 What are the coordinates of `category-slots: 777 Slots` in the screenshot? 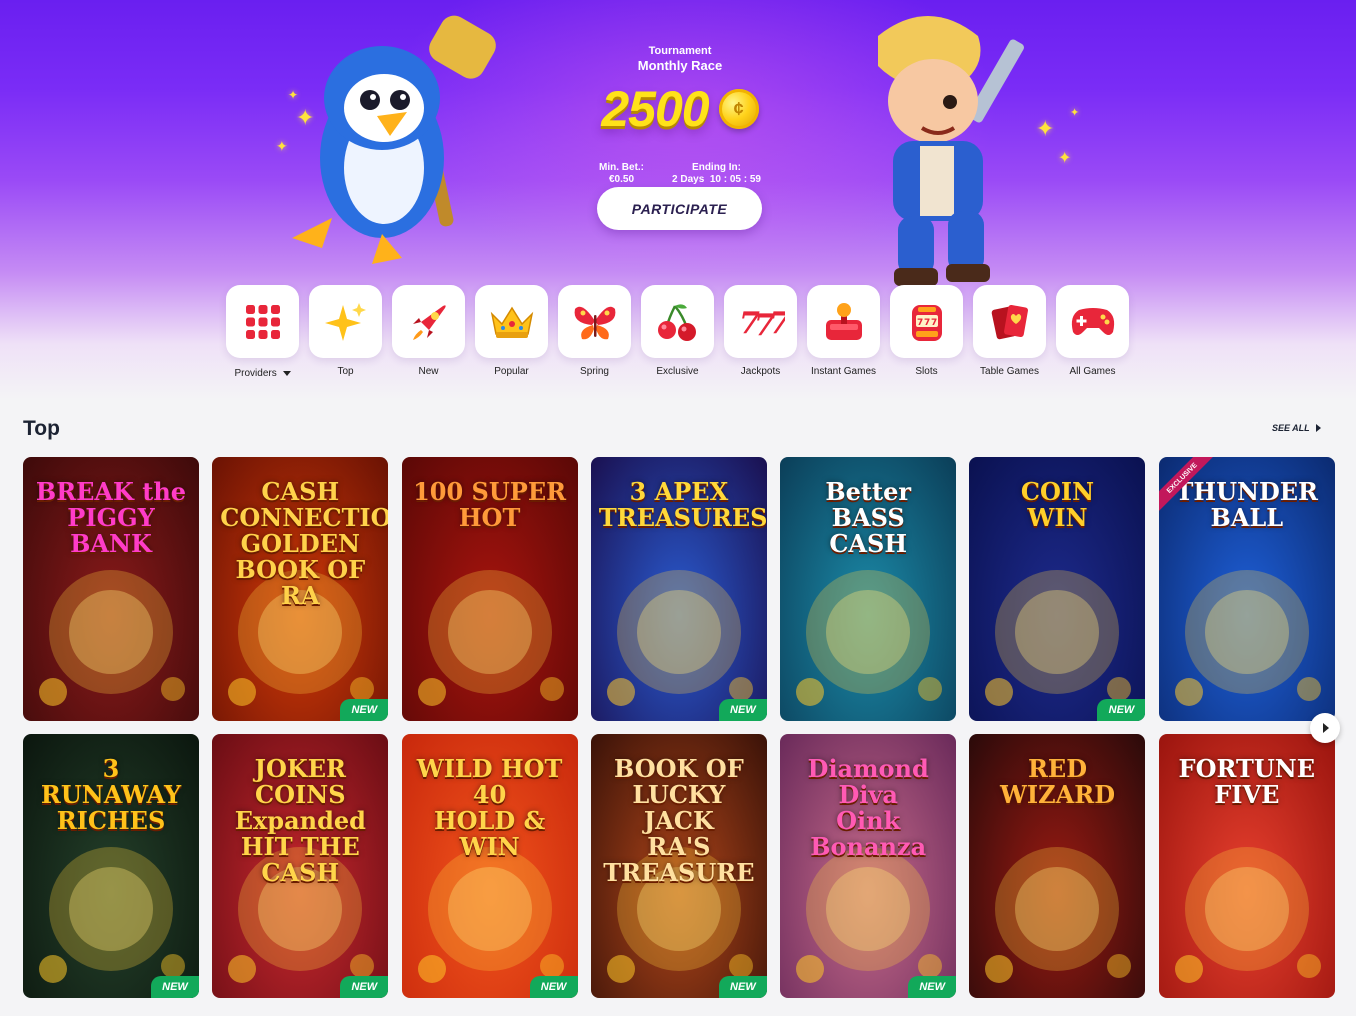 It's located at (926, 332).